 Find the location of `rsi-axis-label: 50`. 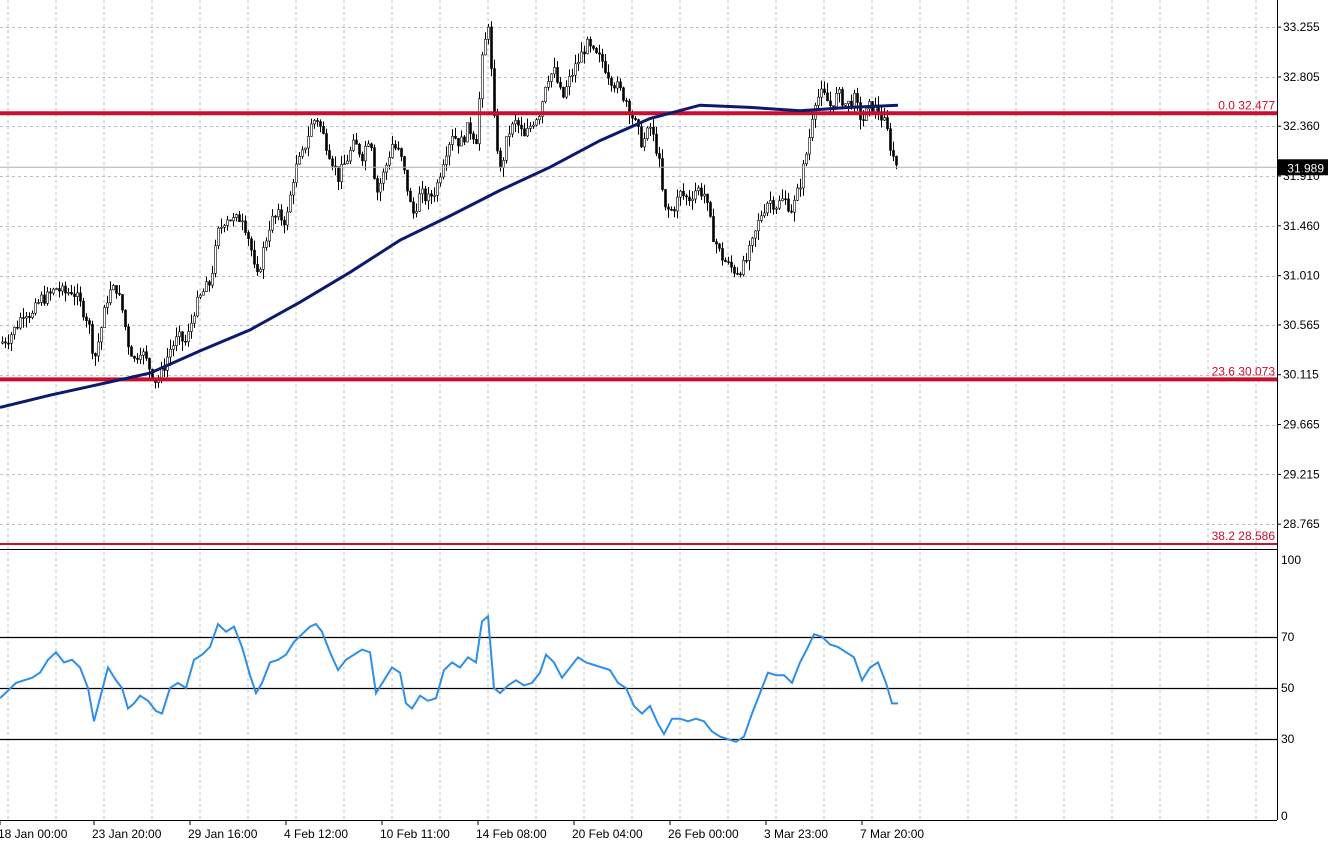

rsi-axis-label: 50 is located at coordinates (1288, 688).